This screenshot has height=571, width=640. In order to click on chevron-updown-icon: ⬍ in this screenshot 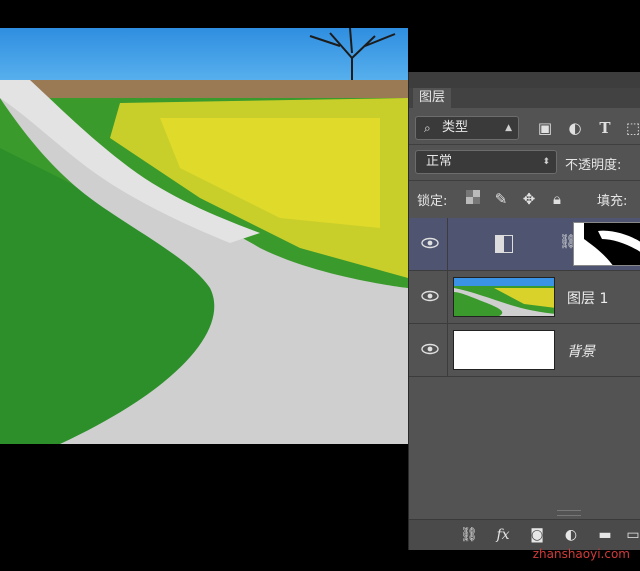, I will do `click(546, 162)`.